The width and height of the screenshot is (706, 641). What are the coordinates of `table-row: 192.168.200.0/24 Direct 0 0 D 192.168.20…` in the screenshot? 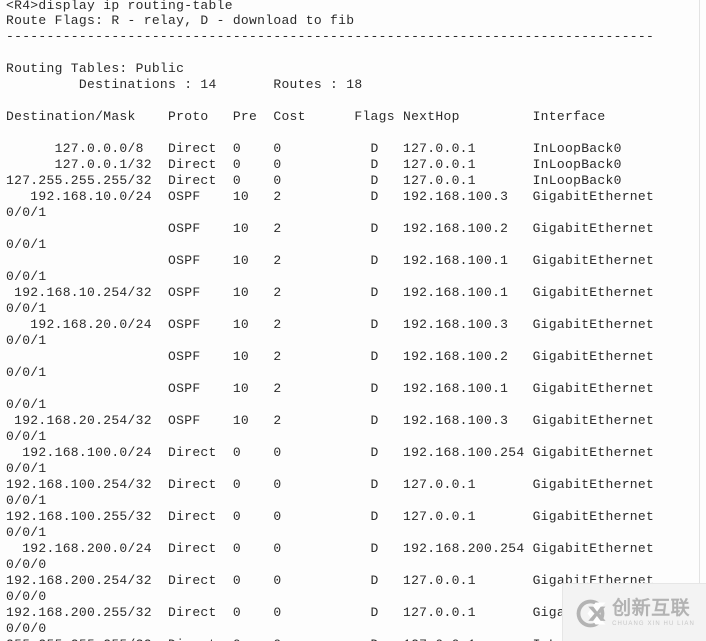 It's located at (330, 548).